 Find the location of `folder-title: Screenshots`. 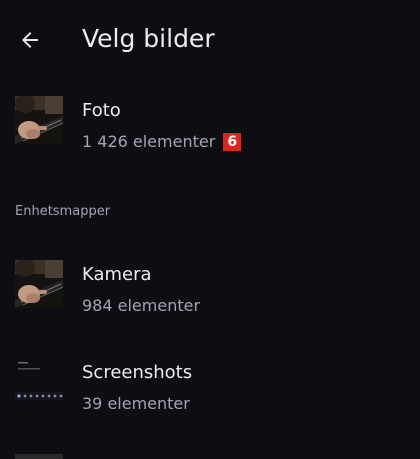

folder-title: Screenshots is located at coordinates (137, 372).